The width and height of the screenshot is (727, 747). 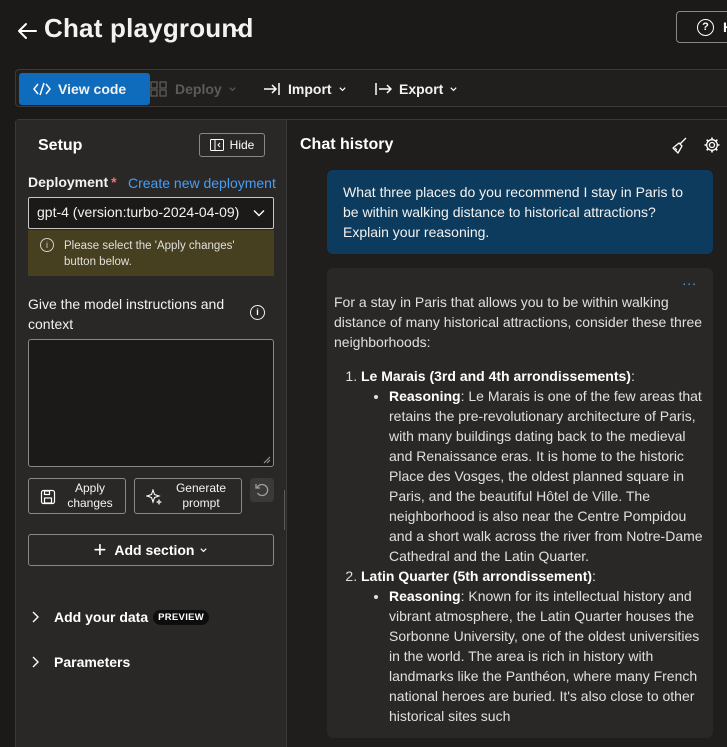 What do you see at coordinates (725, 27) in the screenshot?
I see `help-label: H` at bounding box center [725, 27].